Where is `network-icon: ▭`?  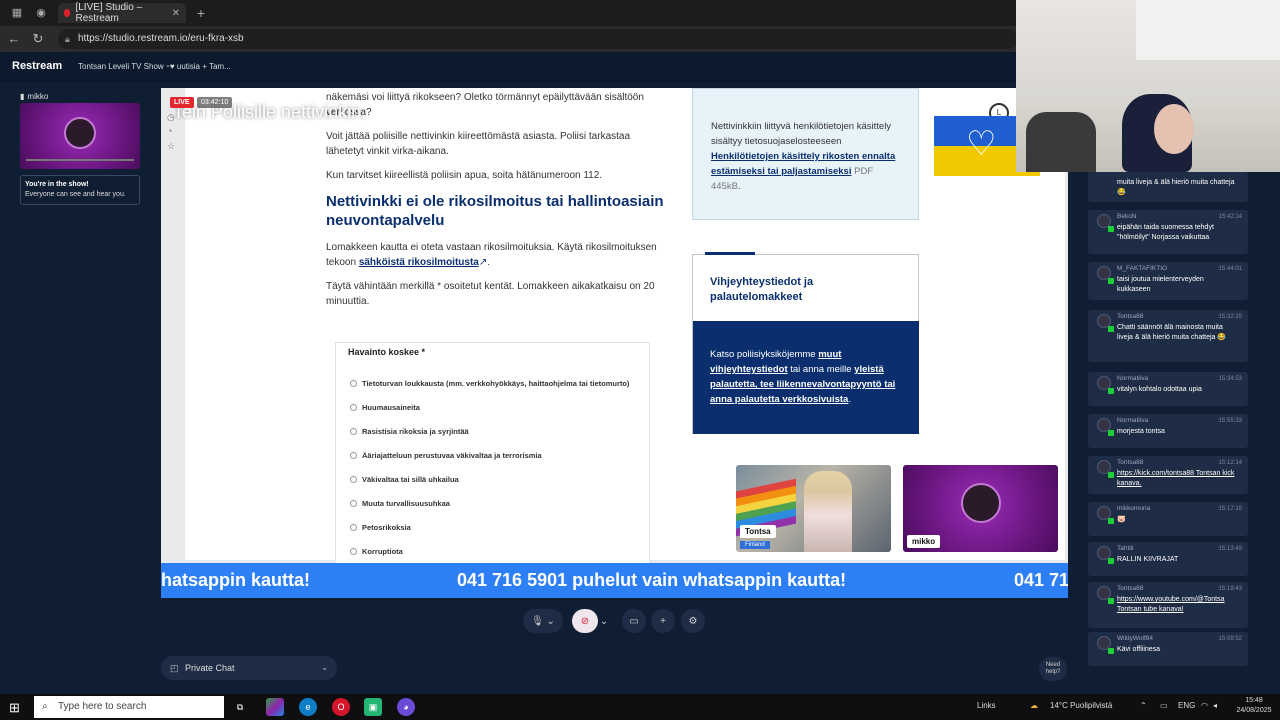 network-icon: ▭ is located at coordinates (1164, 705).